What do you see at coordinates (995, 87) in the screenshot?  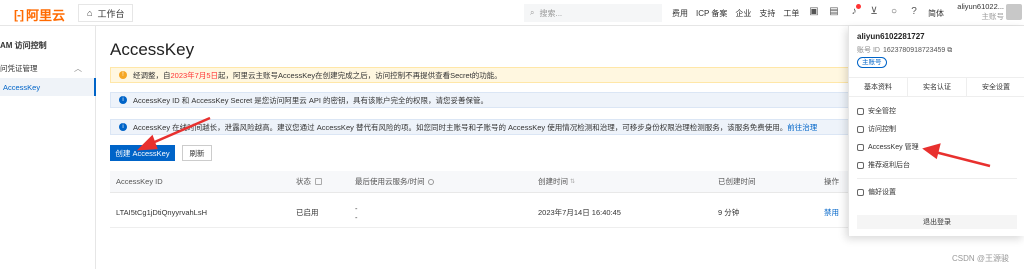 I see `tab-security-settings: 安全设置` at bounding box center [995, 87].